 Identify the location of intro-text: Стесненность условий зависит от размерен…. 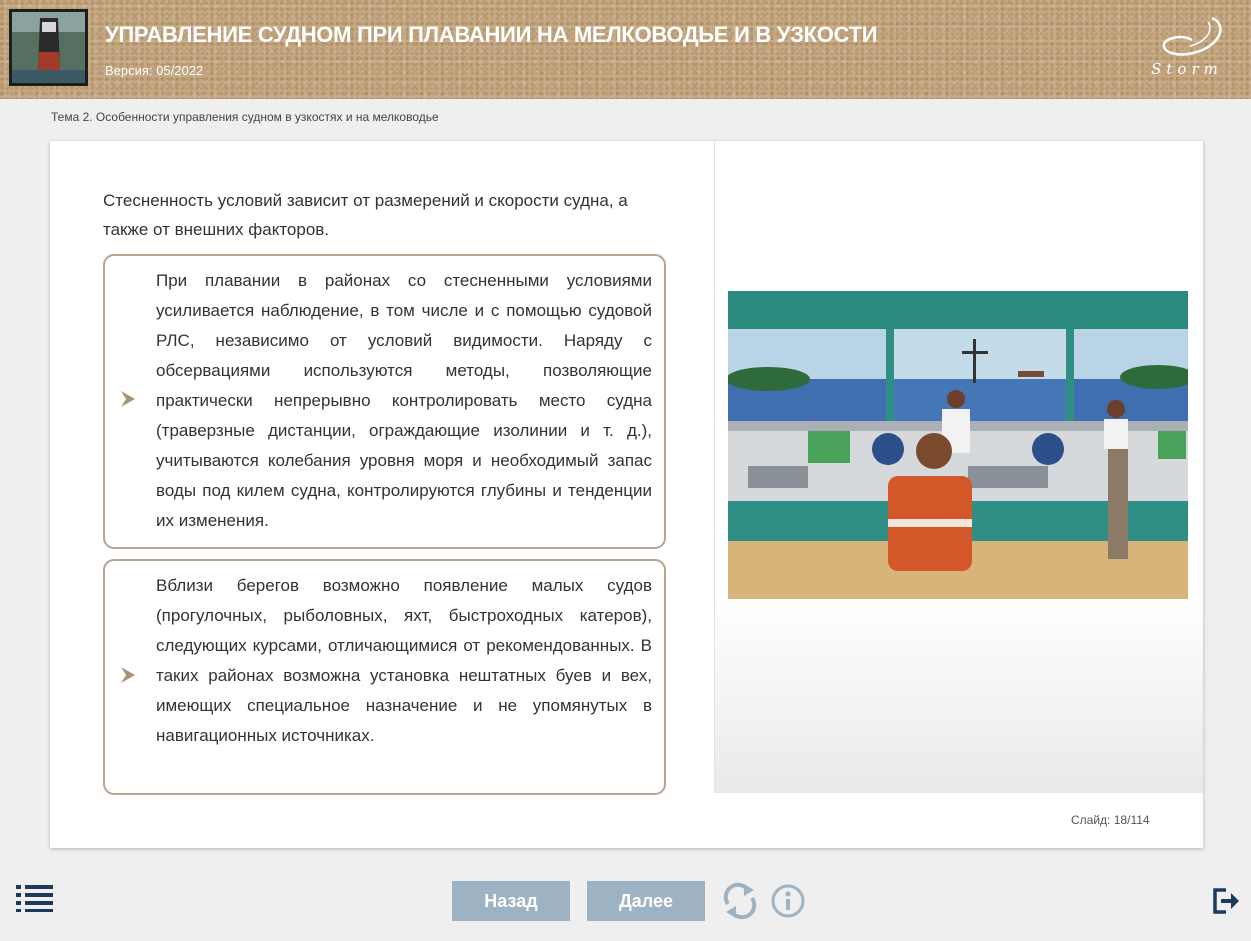
(365, 215).